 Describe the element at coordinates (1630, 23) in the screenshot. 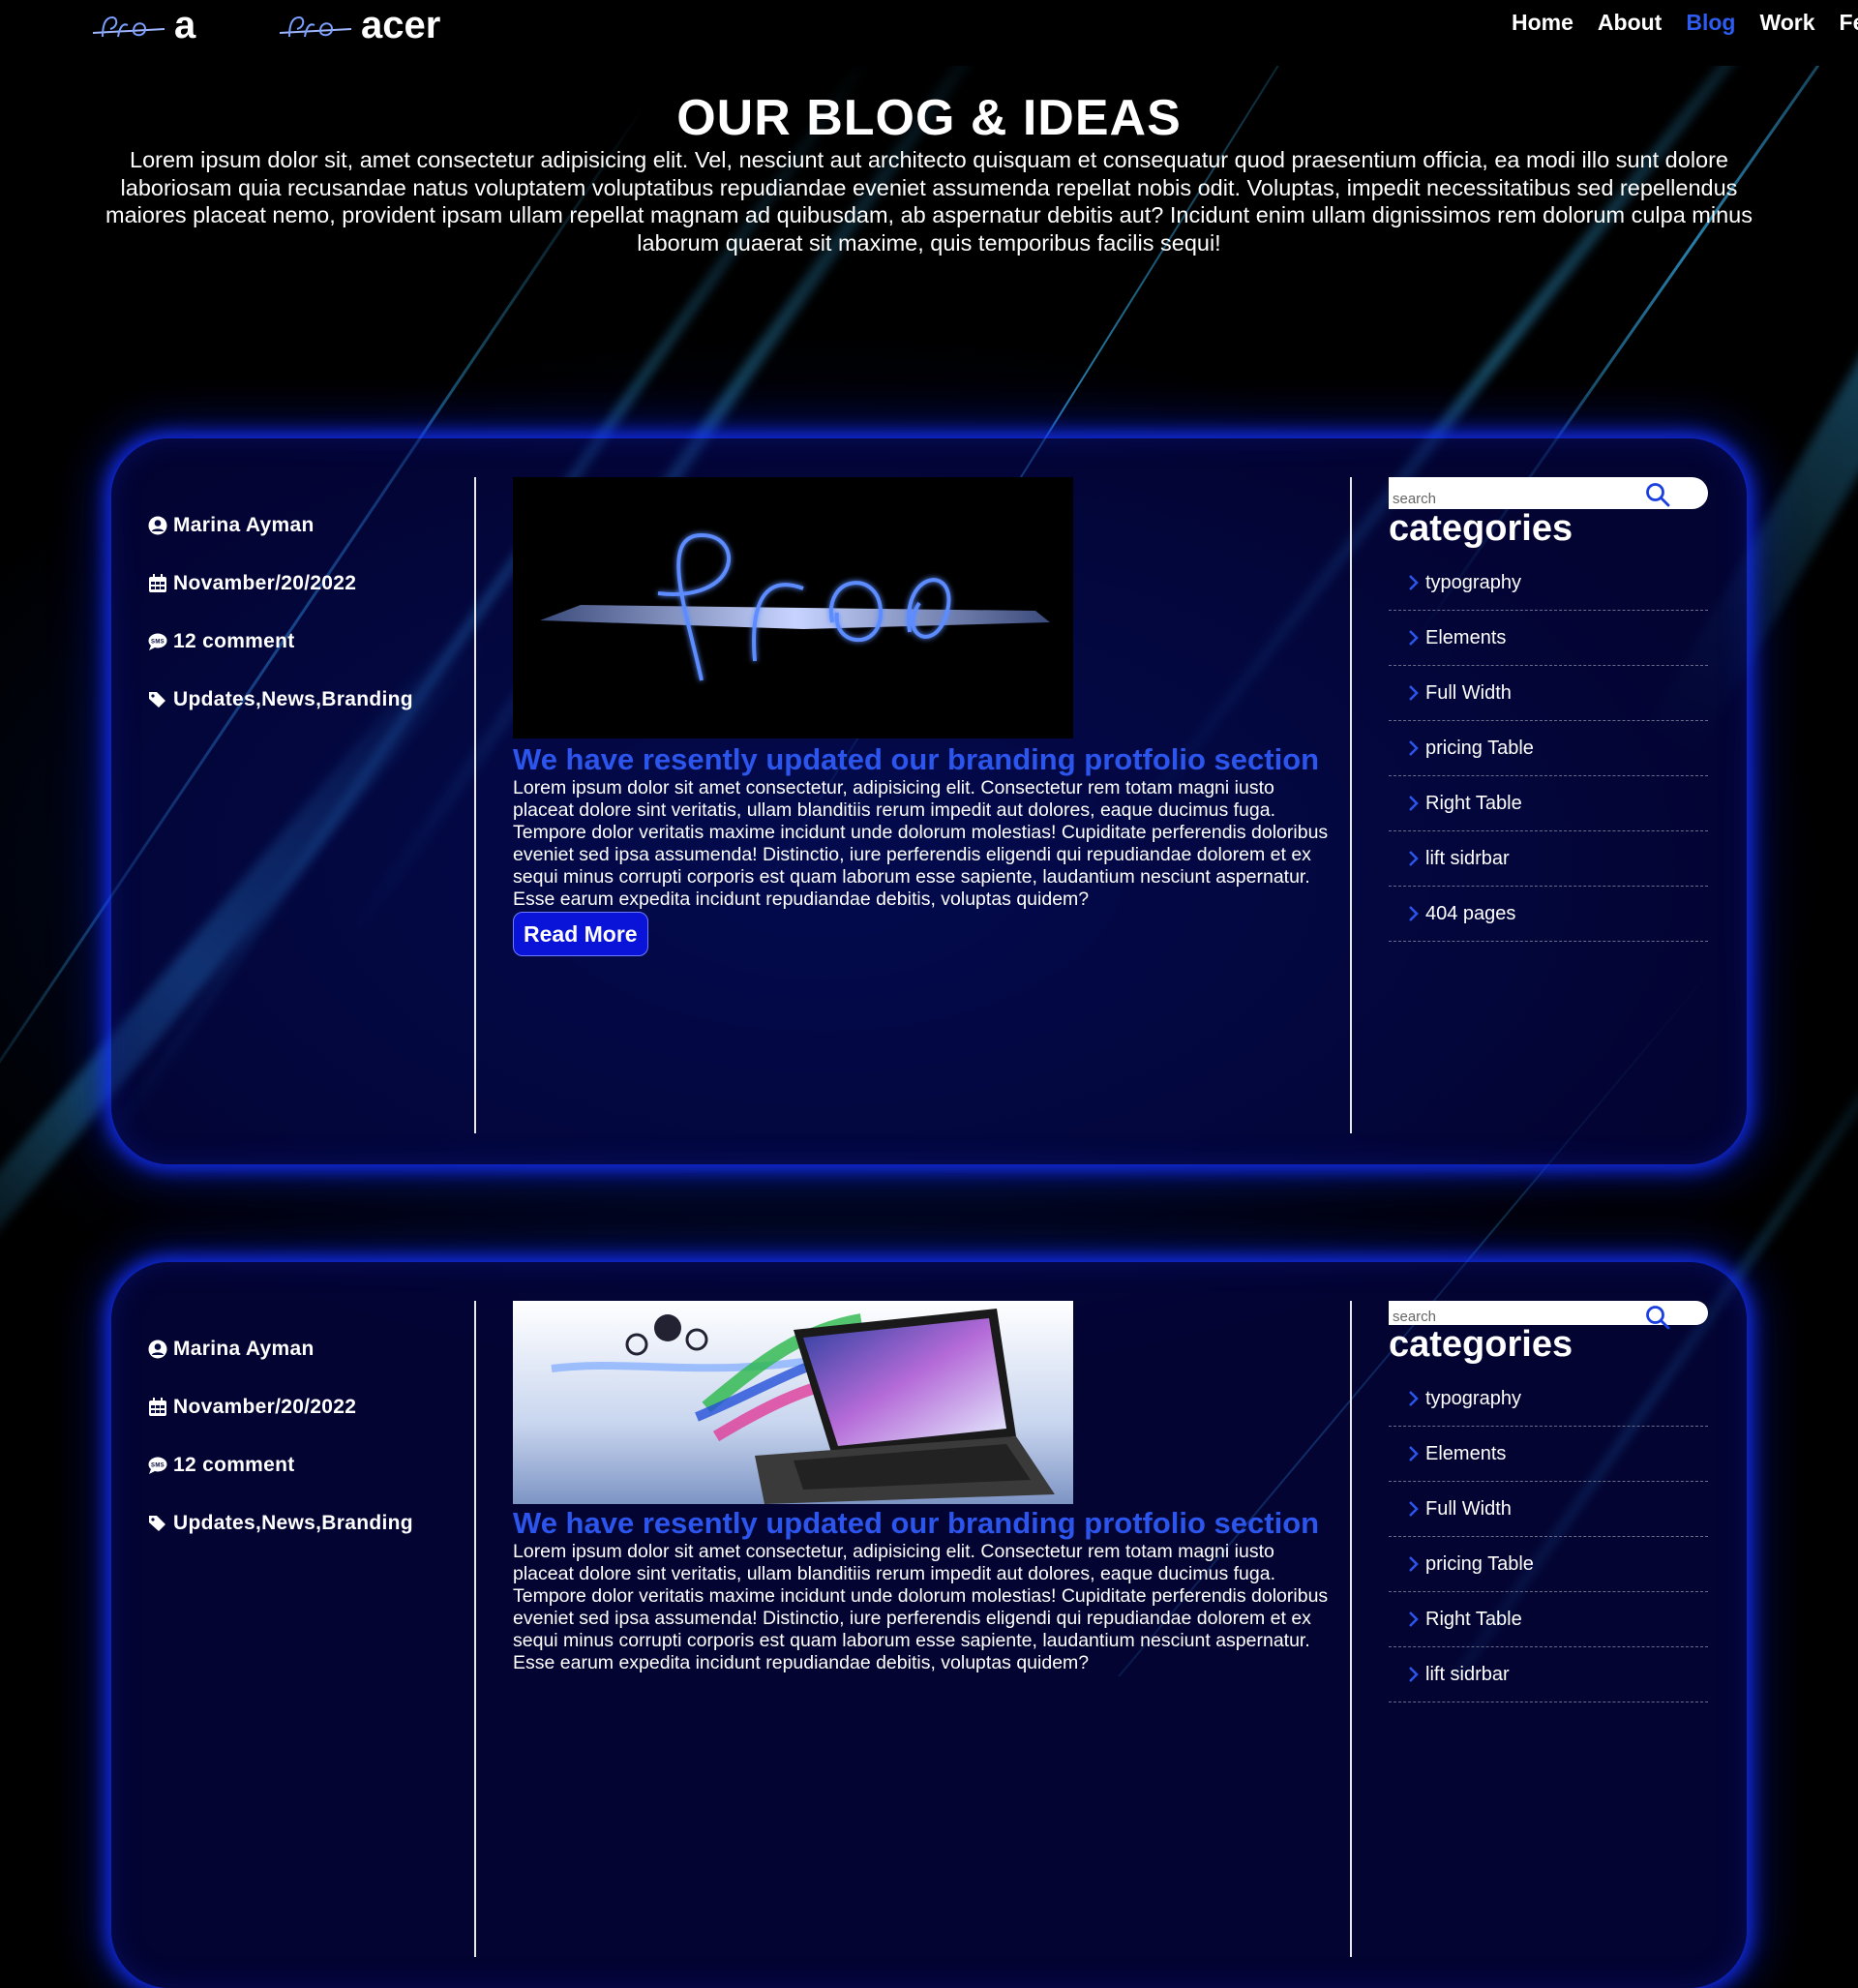

I see `nav-about: About` at that location.